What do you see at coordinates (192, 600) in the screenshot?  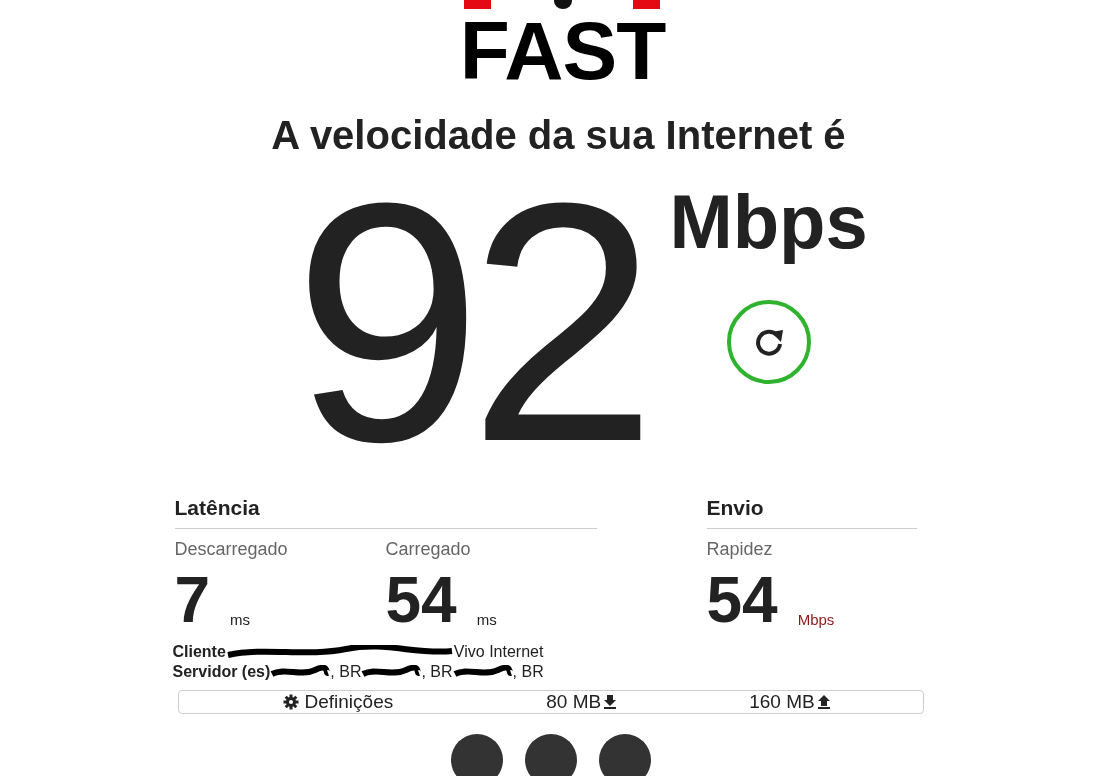 I see `metric-value: 7` at bounding box center [192, 600].